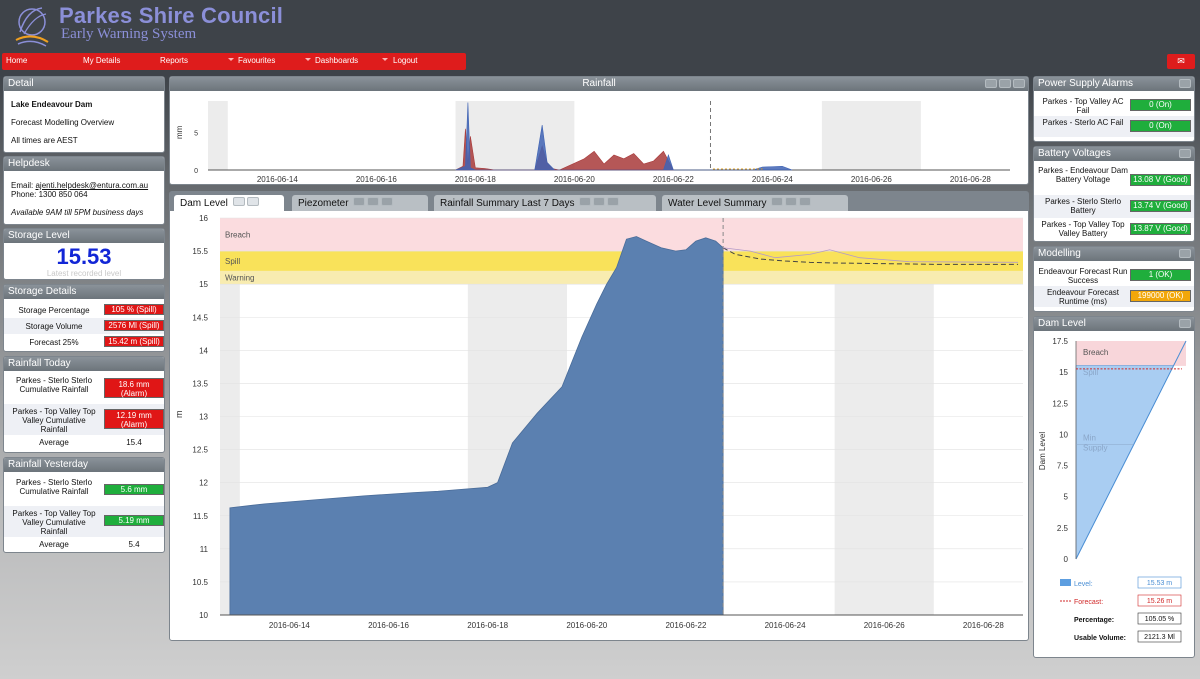 This screenshot has height=679, width=1200. I want to click on nav-dashboards: Dashboards, so click(336, 60).